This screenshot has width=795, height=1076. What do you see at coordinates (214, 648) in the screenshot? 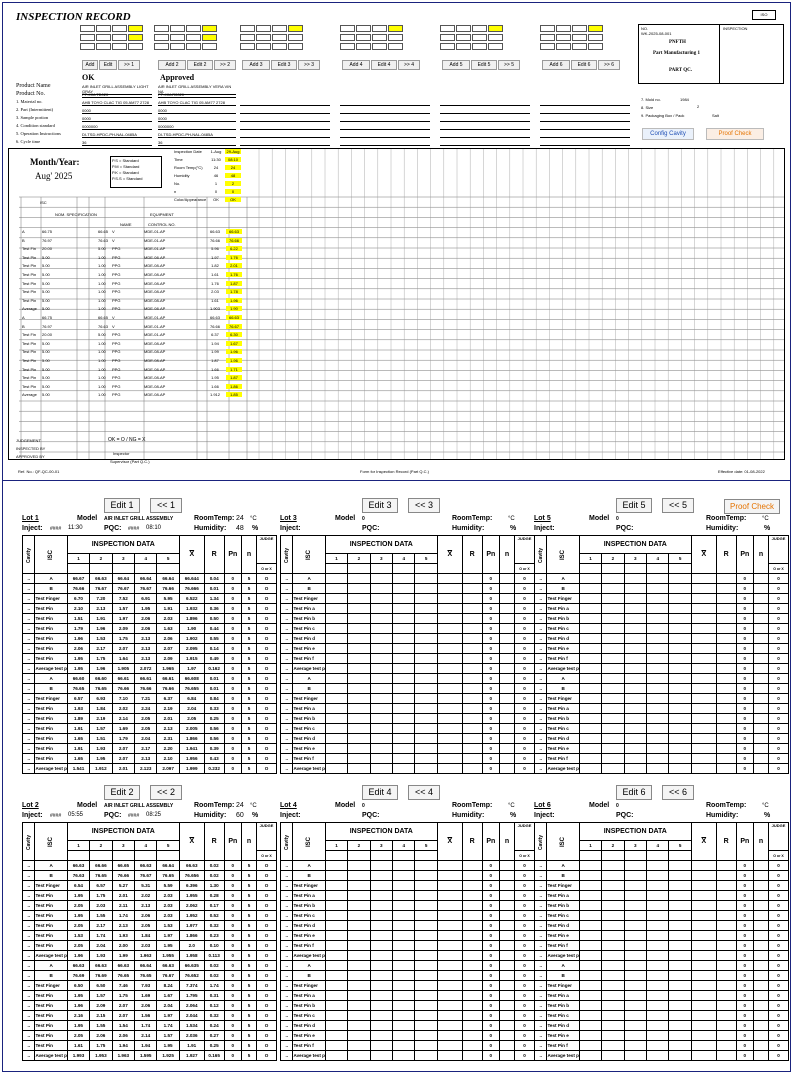
I see `result-cell: 0.14` at bounding box center [214, 648].